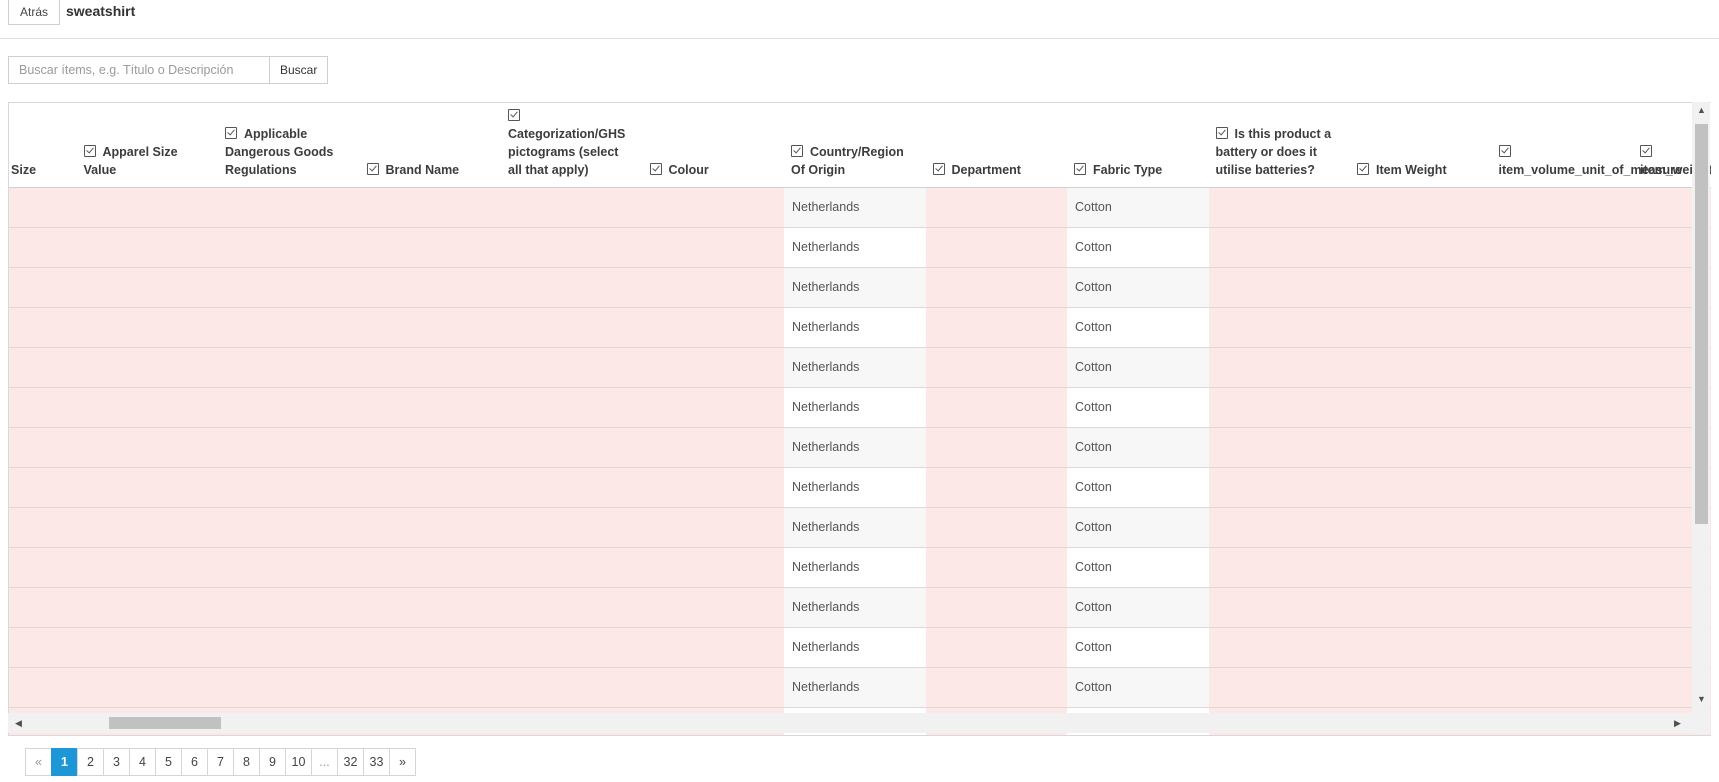  What do you see at coordinates (142, 762) in the screenshot?
I see `pagination-page-4: 4` at bounding box center [142, 762].